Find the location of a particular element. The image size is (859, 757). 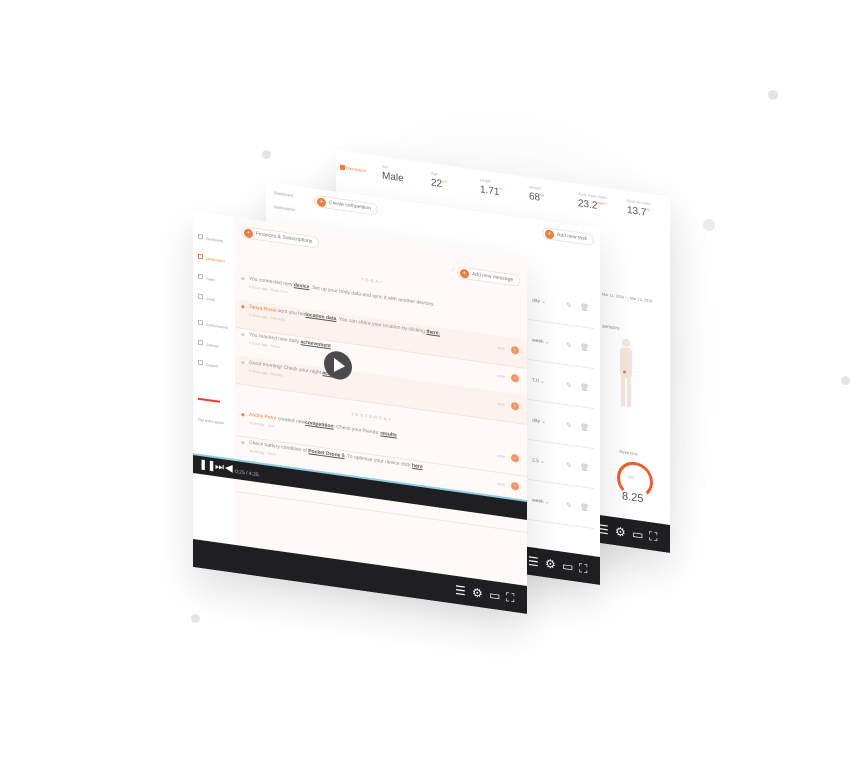

body-figure is located at coordinates (626, 373).